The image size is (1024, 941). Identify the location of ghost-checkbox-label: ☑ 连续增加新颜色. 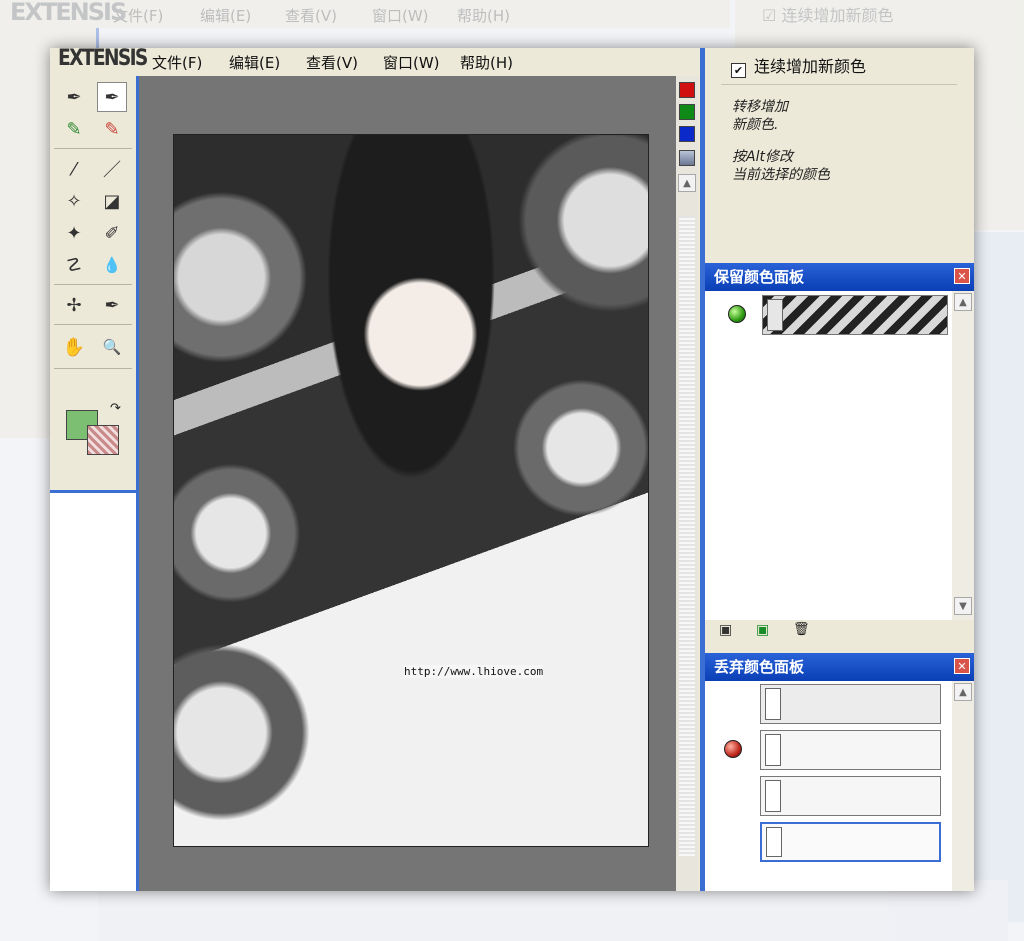
(828, 15).